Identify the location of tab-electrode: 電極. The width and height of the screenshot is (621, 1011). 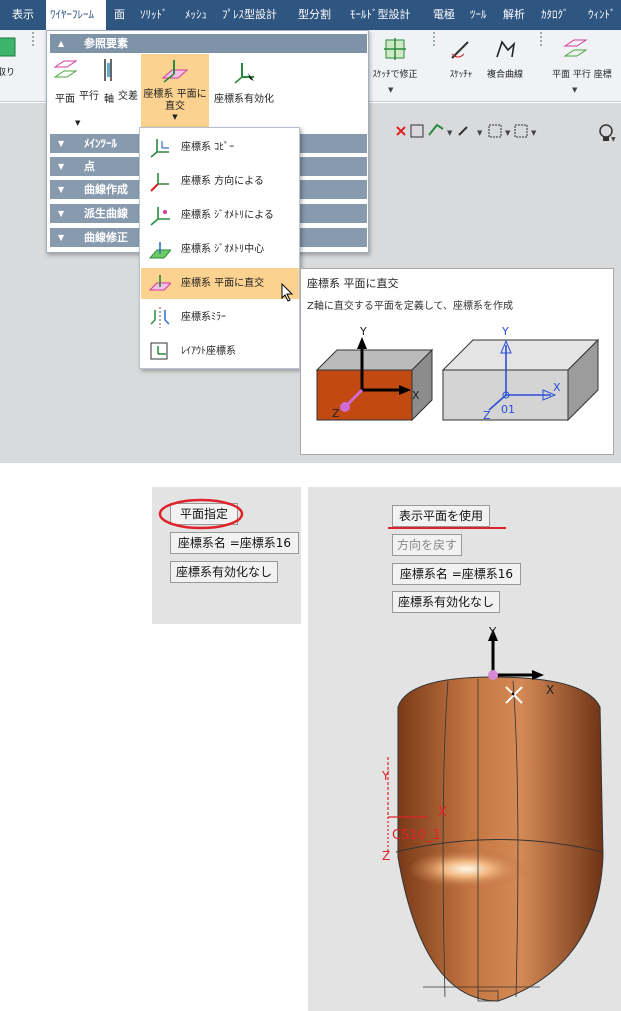
(444, 15).